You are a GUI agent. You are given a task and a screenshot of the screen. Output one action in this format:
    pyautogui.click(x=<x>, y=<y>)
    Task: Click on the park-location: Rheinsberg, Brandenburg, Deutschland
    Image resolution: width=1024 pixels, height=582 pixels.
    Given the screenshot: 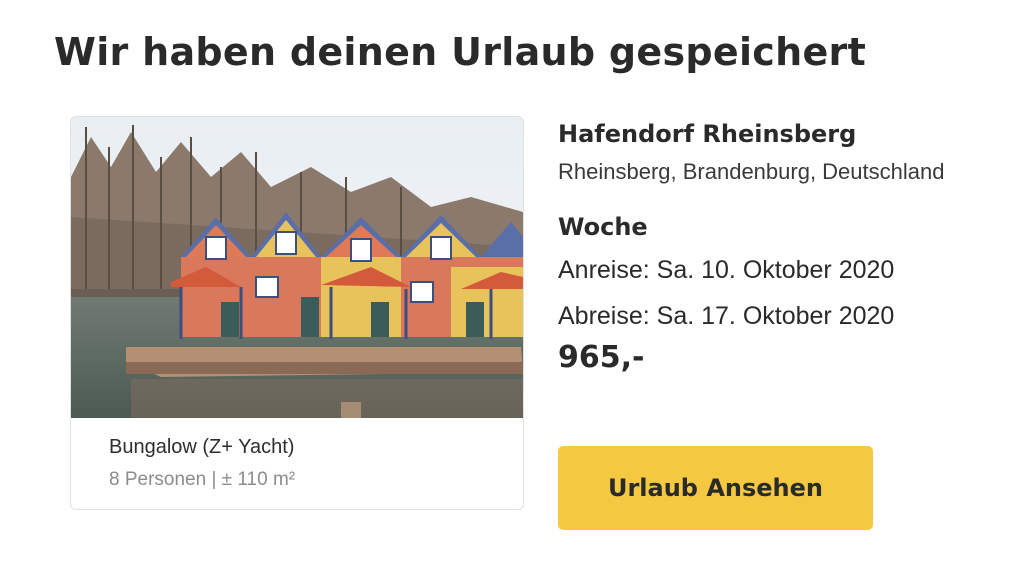 What is the action you would take?
    pyautogui.click(x=751, y=171)
    